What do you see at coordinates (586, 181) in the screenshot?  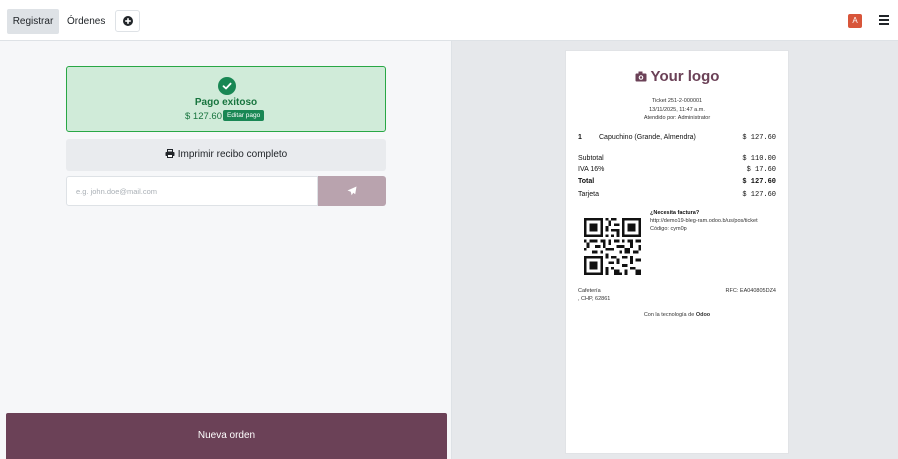 I see `total-label: Total` at bounding box center [586, 181].